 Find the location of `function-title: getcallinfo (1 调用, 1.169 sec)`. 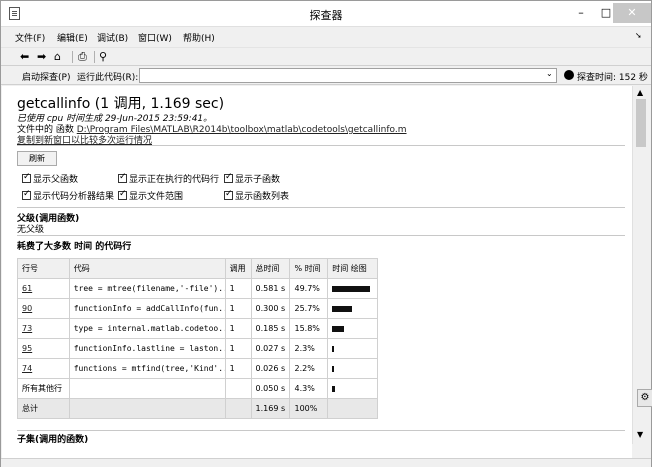

function-title: getcallinfo (1 调用, 1.169 sec) is located at coordinates (121, 104).